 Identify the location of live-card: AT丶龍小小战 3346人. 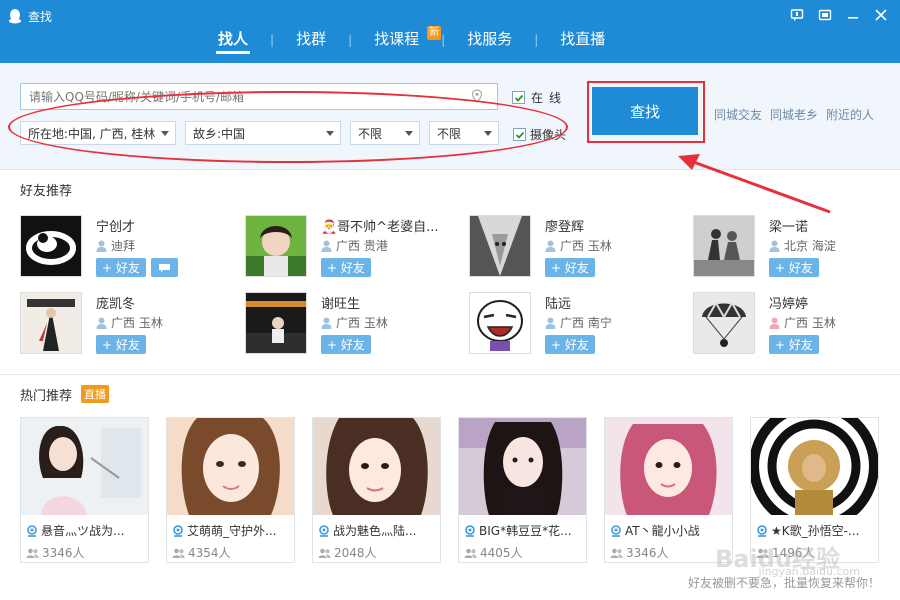
(668, 490).